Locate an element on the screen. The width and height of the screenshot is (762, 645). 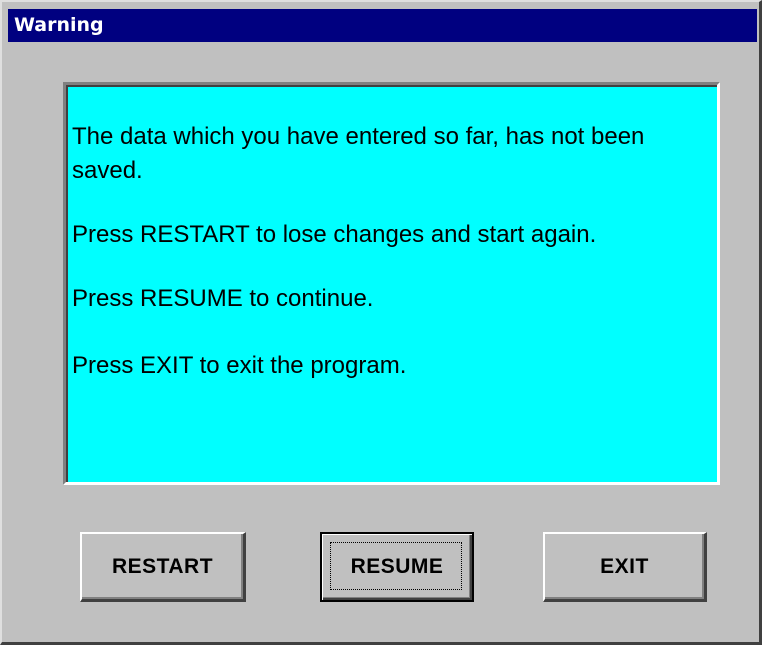
exit-button-label: EXIT is located at coordinates (624, 566).